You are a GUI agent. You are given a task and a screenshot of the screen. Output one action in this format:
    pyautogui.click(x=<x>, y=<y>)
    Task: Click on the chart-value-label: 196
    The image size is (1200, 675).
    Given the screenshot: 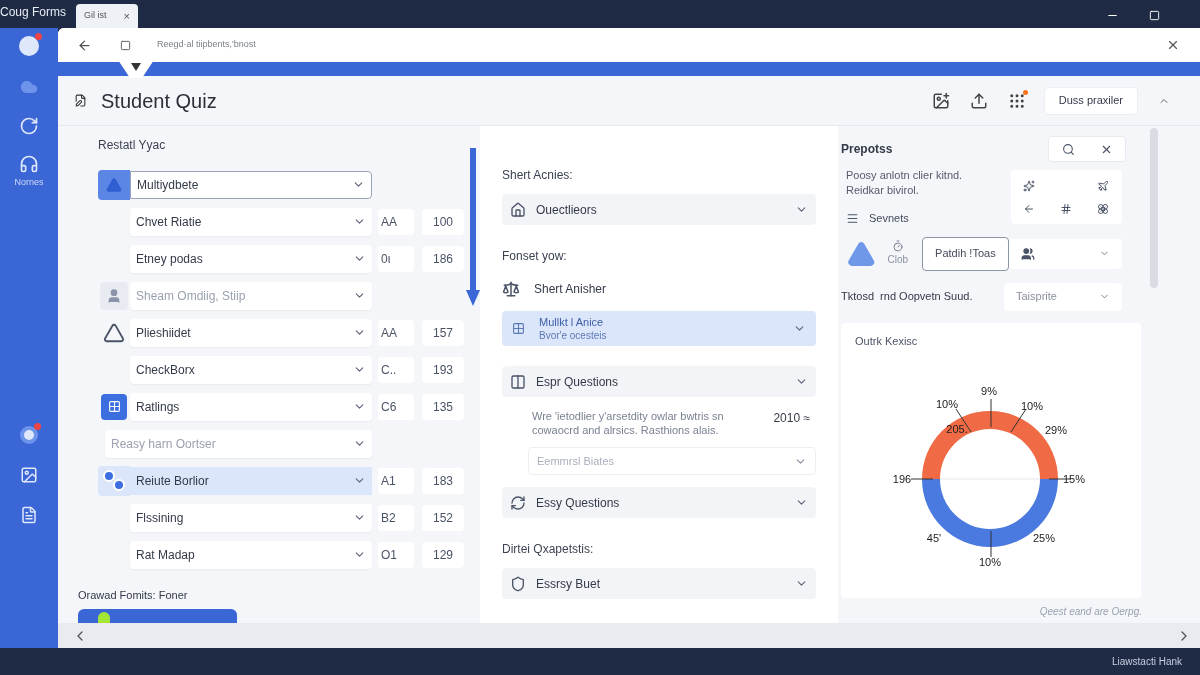 What is the action you would take?
    pyautogui.click(x=902, y=479)
    